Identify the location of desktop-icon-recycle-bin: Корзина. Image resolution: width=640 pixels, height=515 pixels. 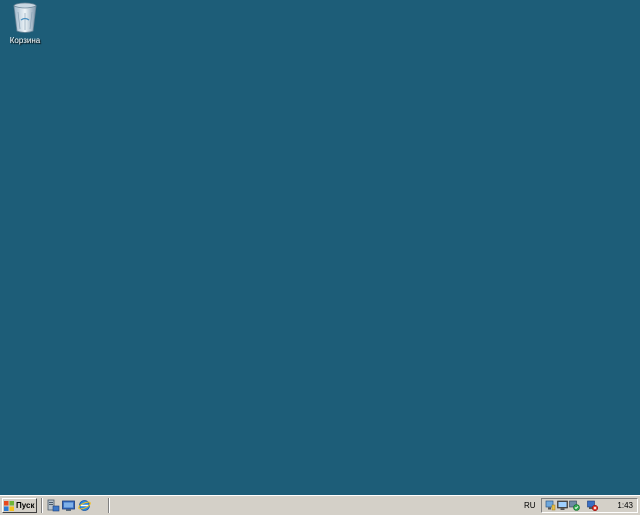
(25, 25).